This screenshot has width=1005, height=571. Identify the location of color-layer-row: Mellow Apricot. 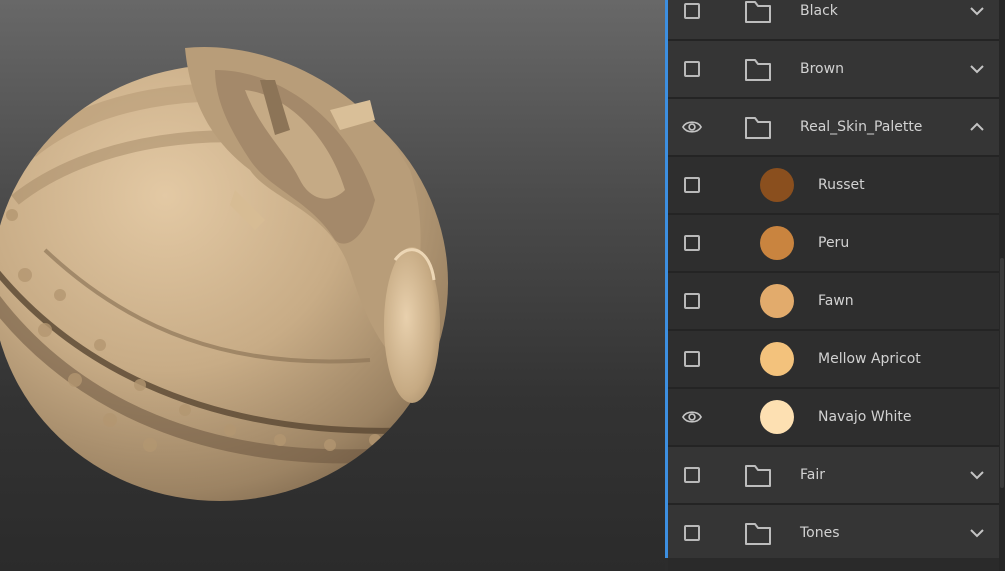
(833, 360).